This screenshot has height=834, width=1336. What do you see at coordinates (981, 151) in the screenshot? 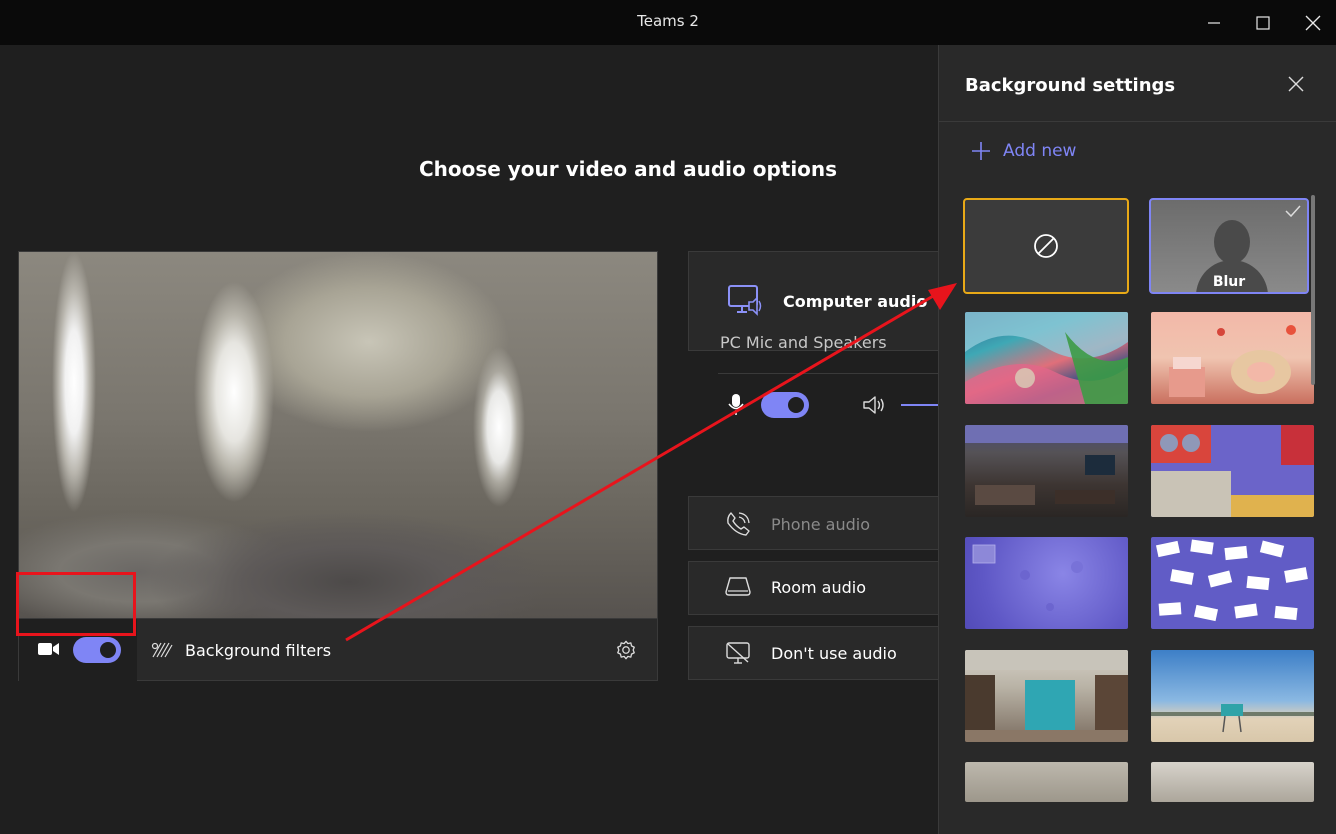
I see `plus-icon` at bounding box center [981, 151].